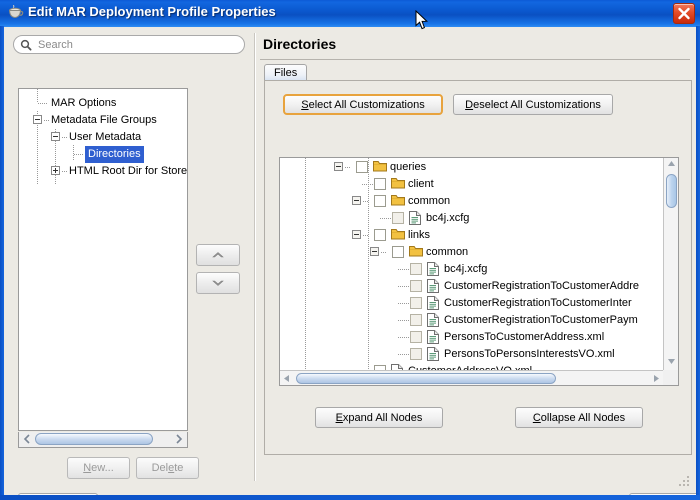 Image resolution: width=700 pixels, height=500 pixels. I want to click on collapse-all-nodes-button: Collapse All Nodes, so click(579, 417).